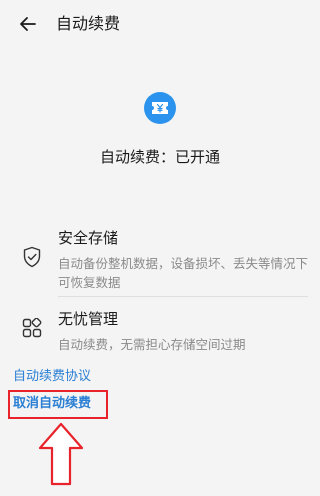 The width and height of the screenshot is (320, 496). I want to click on back-button, so click(28, 24).